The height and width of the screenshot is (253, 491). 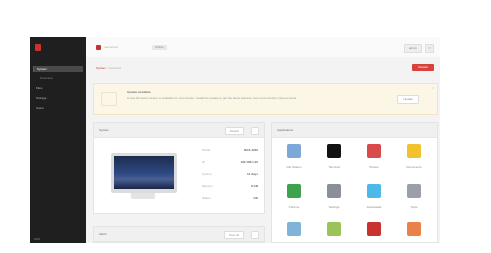 I want to click on alerts-card-header: Alerts View all, so click(x=179, y=234).